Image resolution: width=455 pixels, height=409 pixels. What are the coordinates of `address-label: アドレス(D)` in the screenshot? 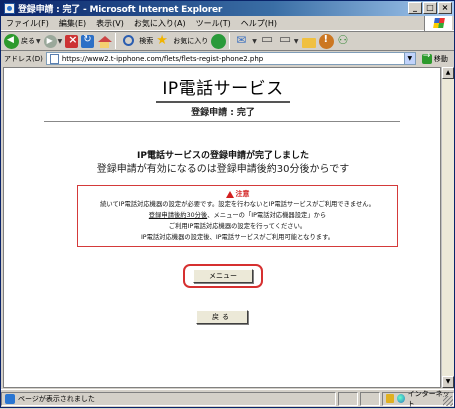 It's located at (23, 58).